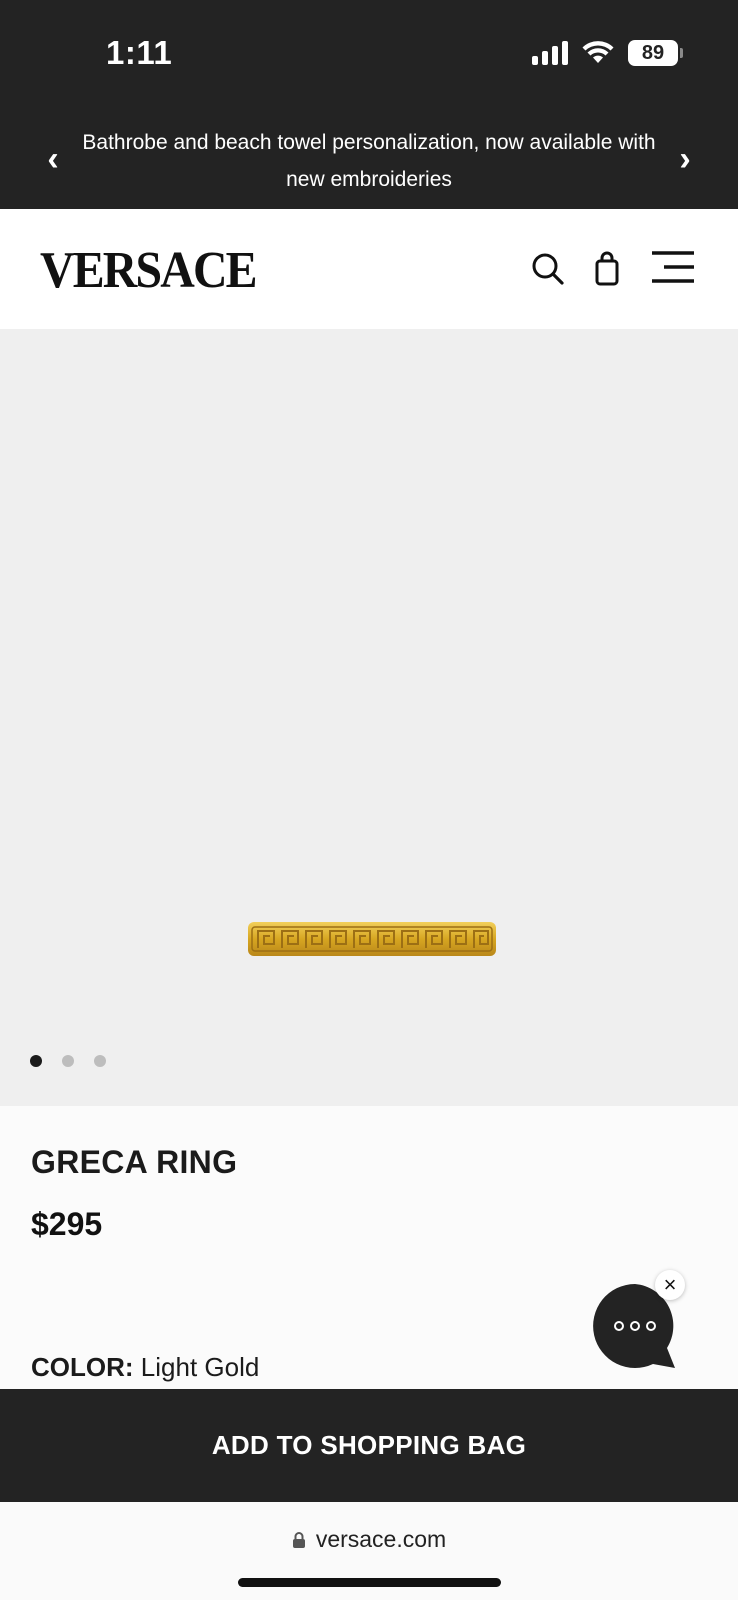  I want to click on url-text: versace.com, so click(381, 1539).